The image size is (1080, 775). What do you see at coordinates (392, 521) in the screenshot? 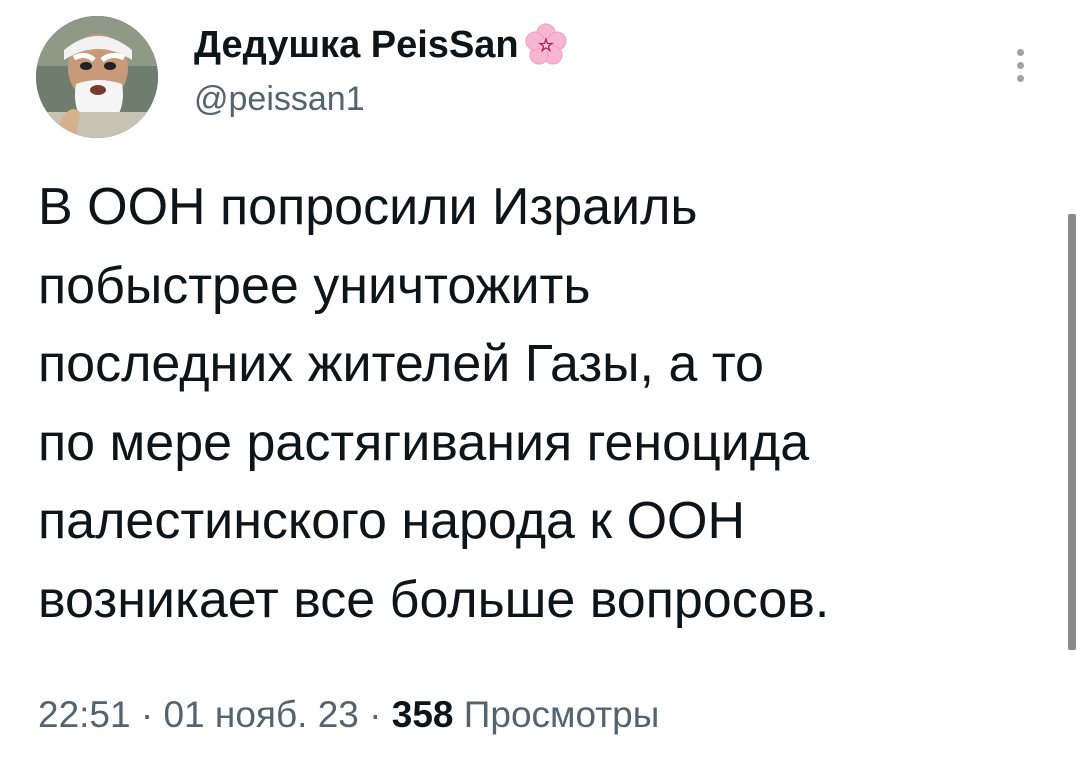
I see `tweet-text-line: палестинского народа к ООН` at bounding box center [392, 521].